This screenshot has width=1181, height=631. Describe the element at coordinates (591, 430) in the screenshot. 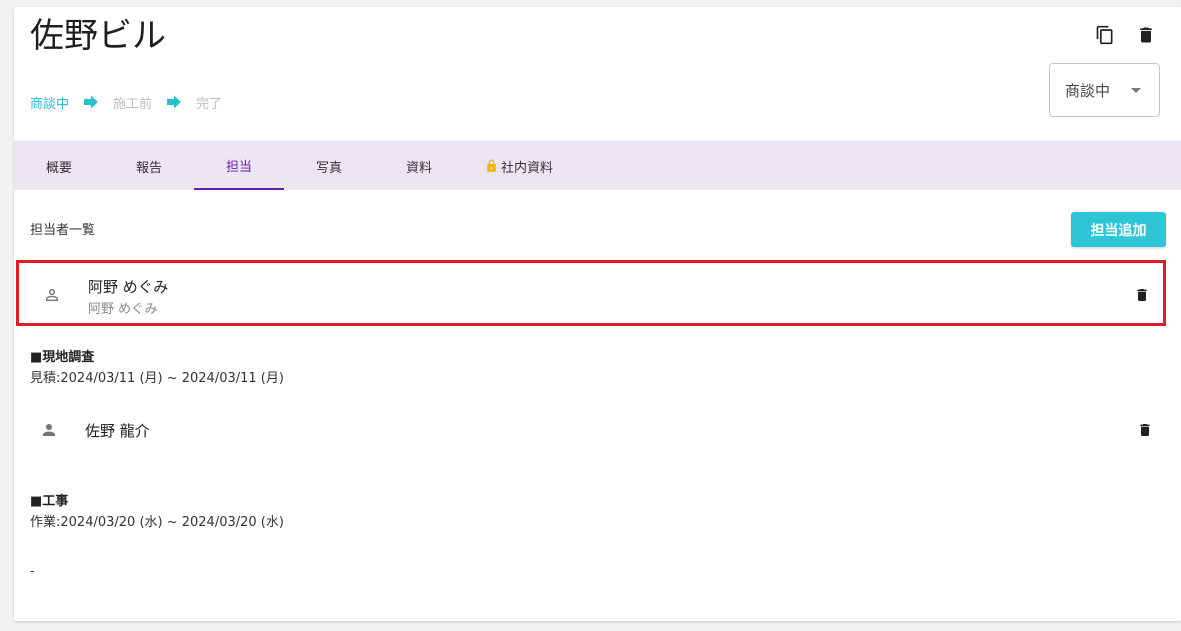

I see `assignee-row: 佐野 龍介` at that location.